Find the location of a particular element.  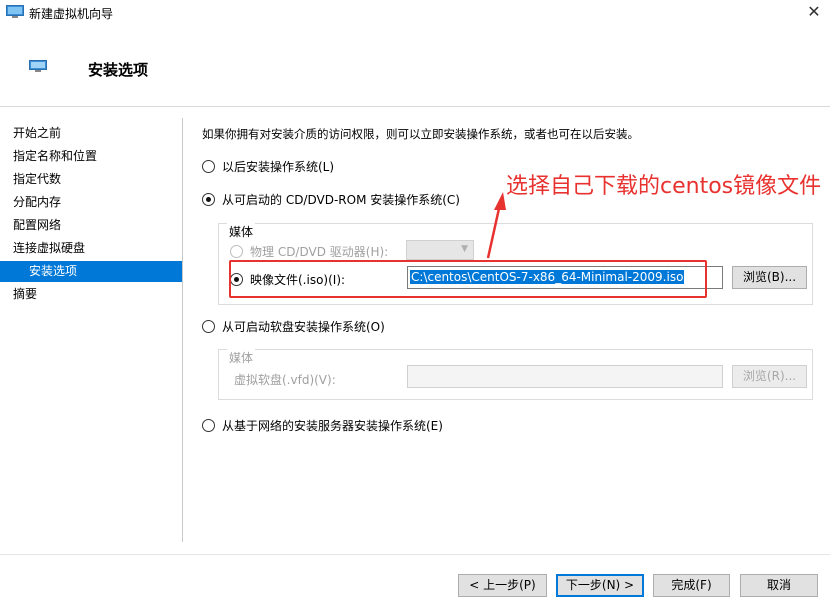

sidebar-item-generation: 指定代数 is located at coordinates (91, 179).